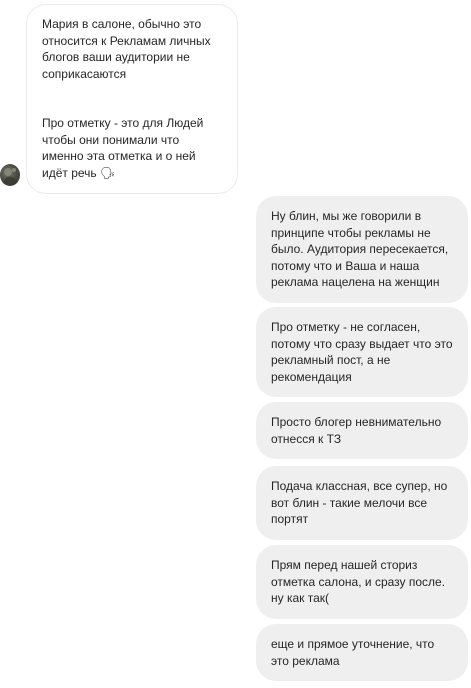 This screenshot has width=471, height=688. I want to click on outgoing-message-bubble: еще и прямое уточнение, что это реклама, so click(362, 652).